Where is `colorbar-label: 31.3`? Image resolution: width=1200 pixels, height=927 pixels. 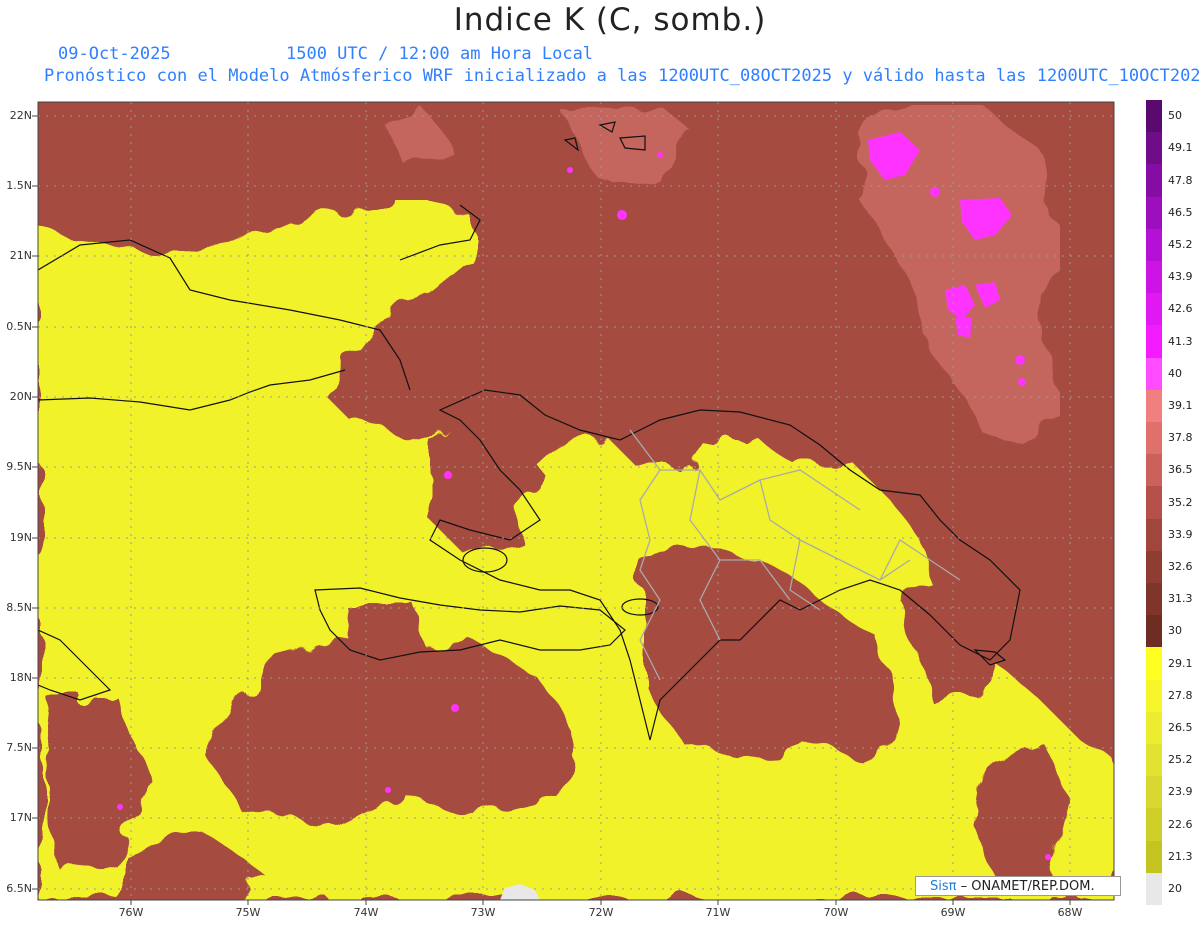
colorbar-label: 31.3 is located at coordinates (1180, 599).